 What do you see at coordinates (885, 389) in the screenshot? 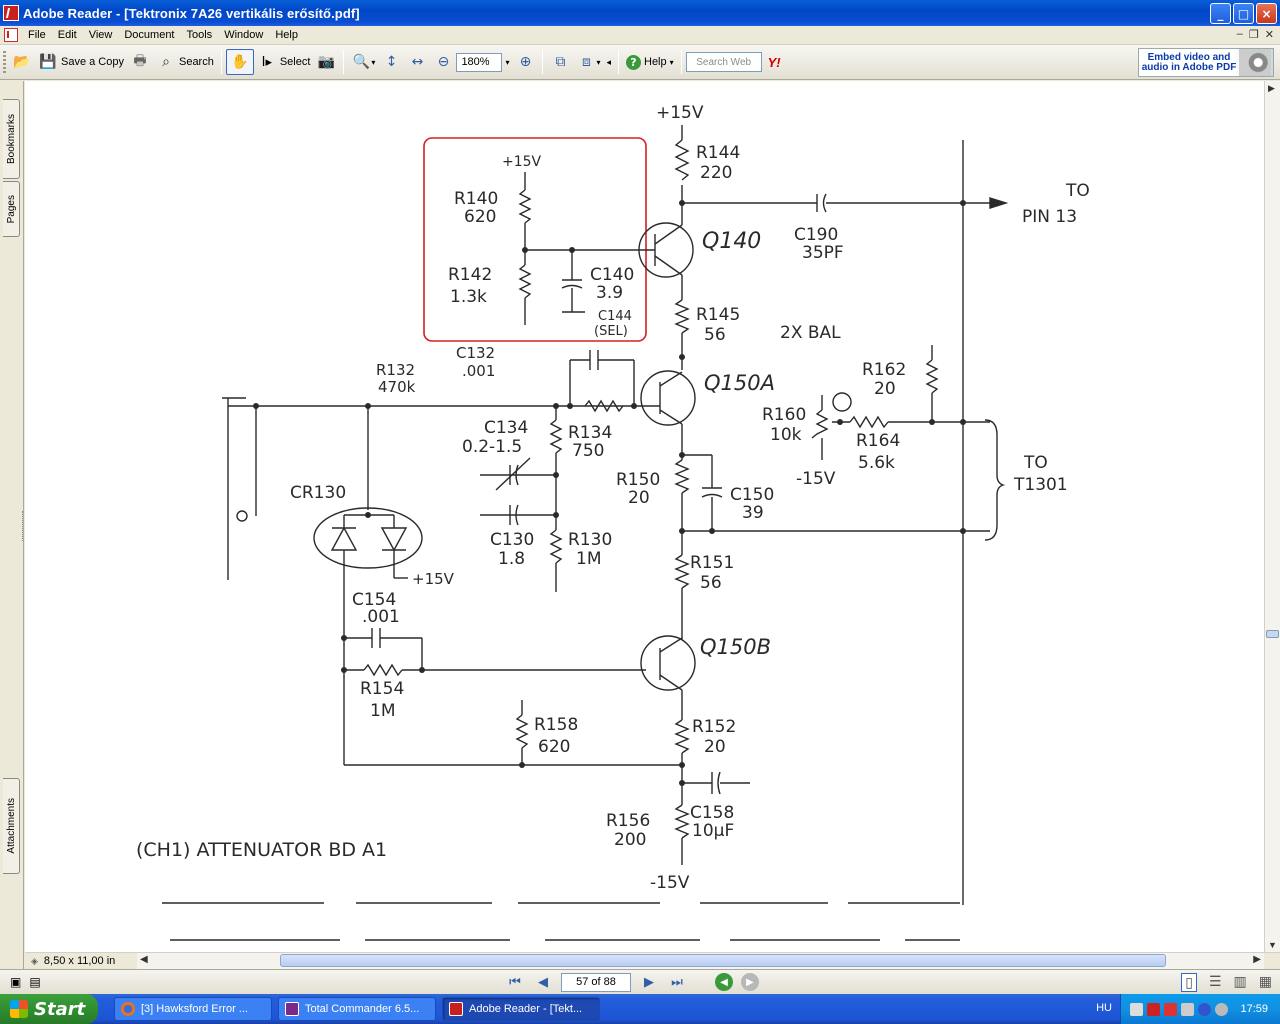
I see `label-r162-val: 20` at bounding box center [885, 389].